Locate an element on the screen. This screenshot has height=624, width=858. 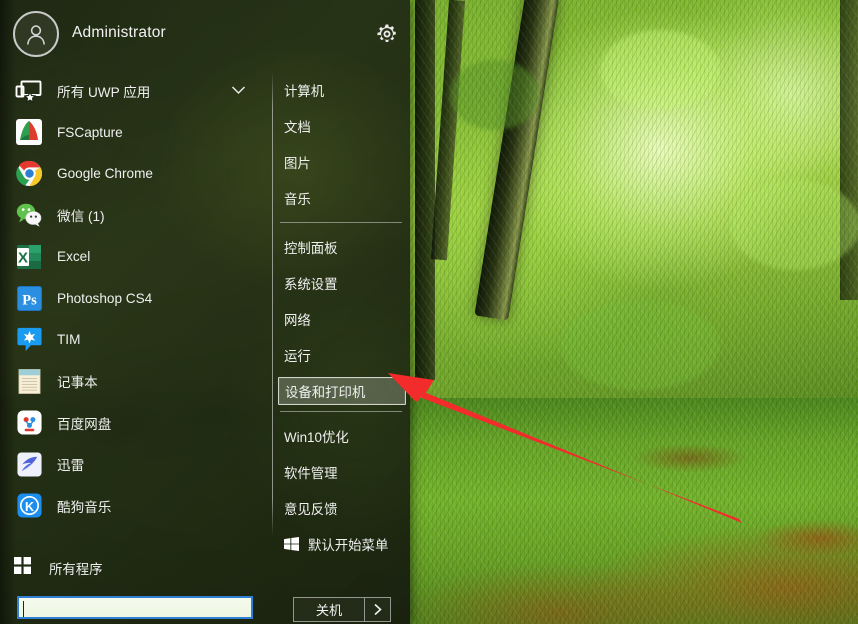
kugou-music-glyph: K is located at coordinates (29, 505).